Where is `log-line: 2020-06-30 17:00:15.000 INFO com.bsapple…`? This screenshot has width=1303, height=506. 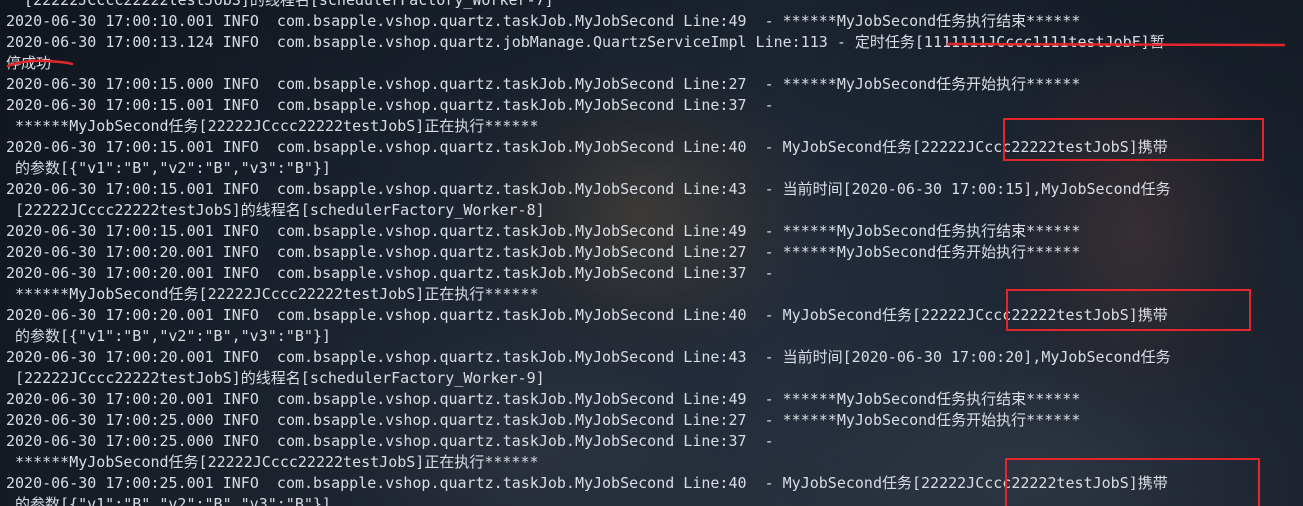 log-line: 2020-06-30 17:00:15.000 INFO com.bsapple… is located at coordinates (543, 84).